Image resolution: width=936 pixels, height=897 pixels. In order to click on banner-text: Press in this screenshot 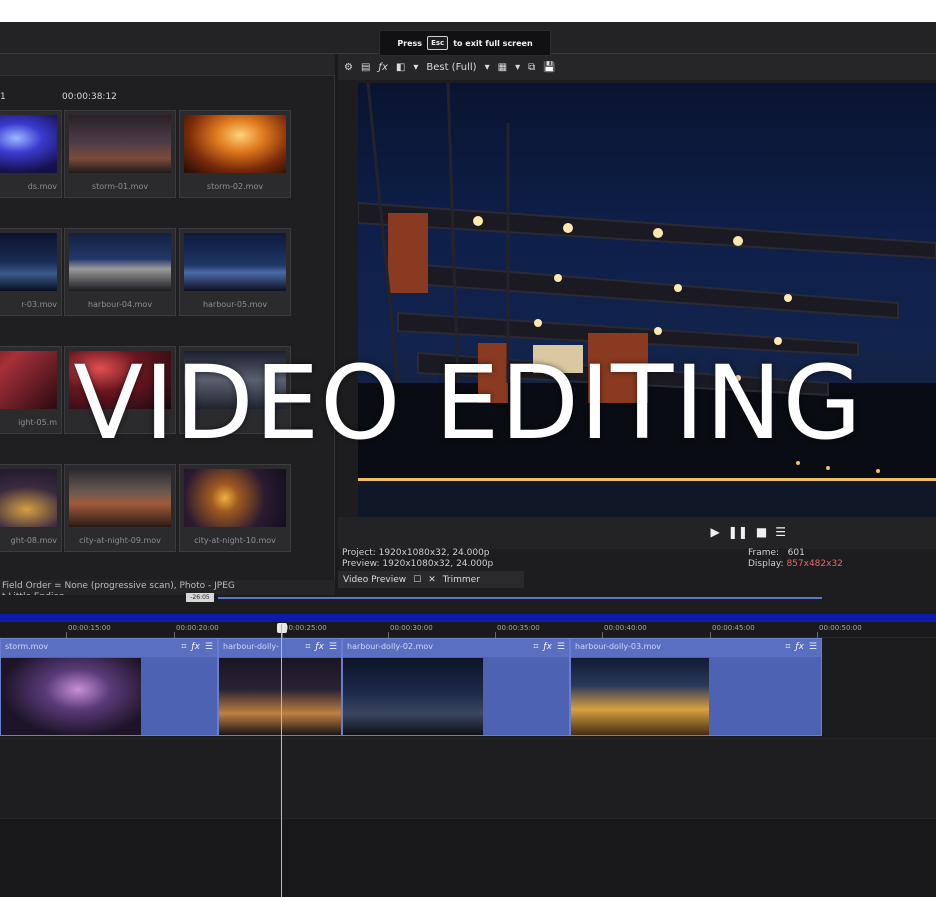, I will do `click(410, 43)`.